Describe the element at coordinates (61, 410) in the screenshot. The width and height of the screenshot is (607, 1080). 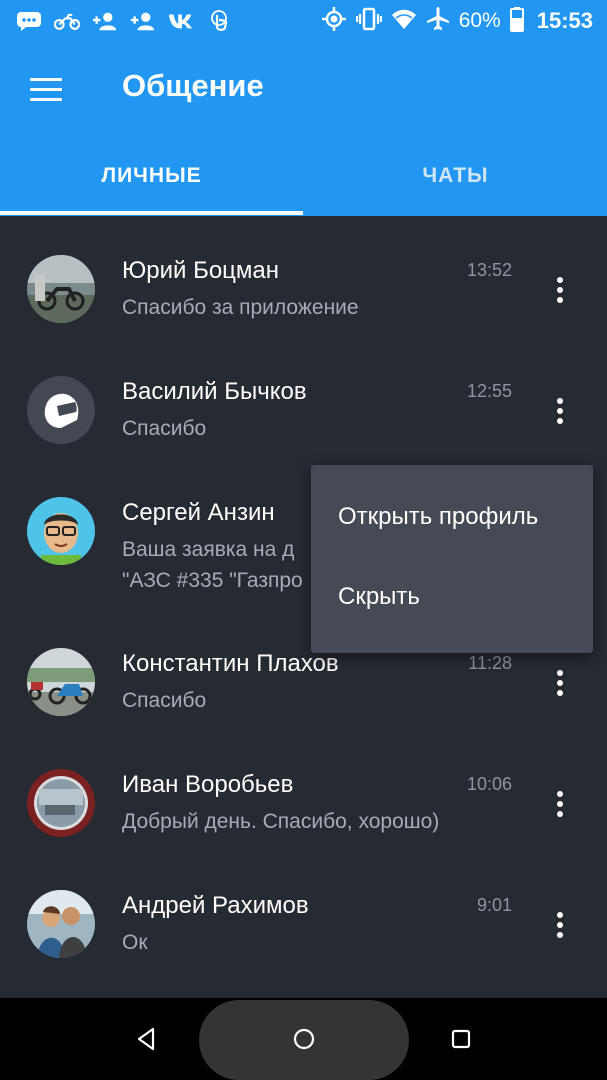
I see `helmet-icon` at that location.